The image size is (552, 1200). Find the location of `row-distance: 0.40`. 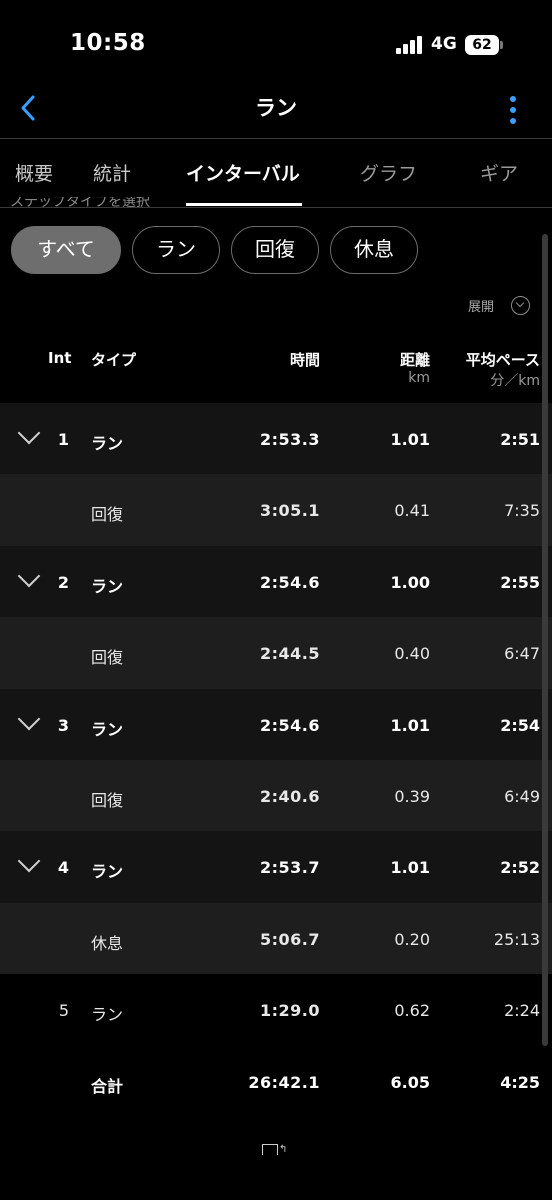

row-distance: 0.40 is located at coordinates (412, 654).